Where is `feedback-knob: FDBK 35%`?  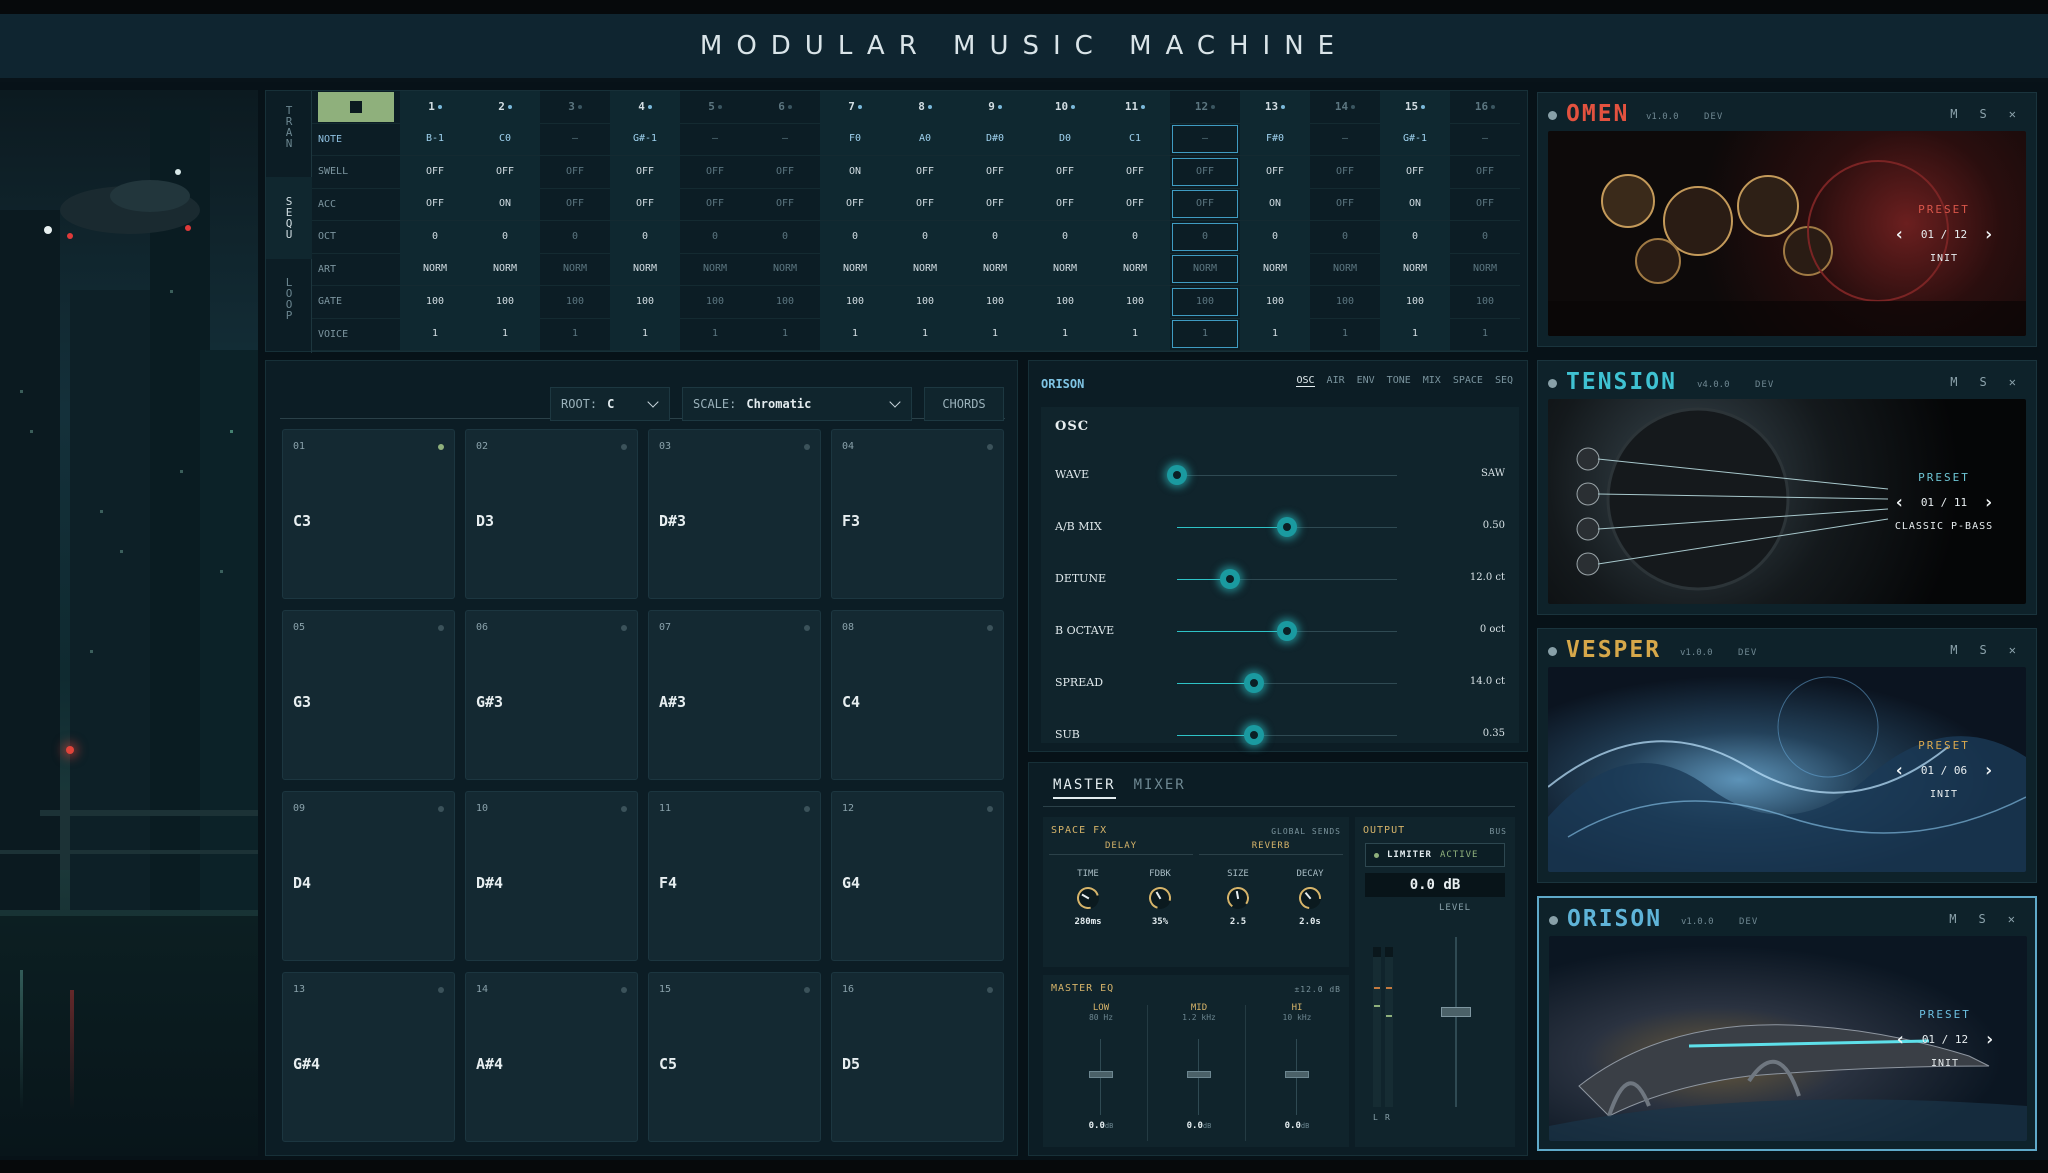 feedback-knob: FDBK 35% is located at coordinates (1160, 898).